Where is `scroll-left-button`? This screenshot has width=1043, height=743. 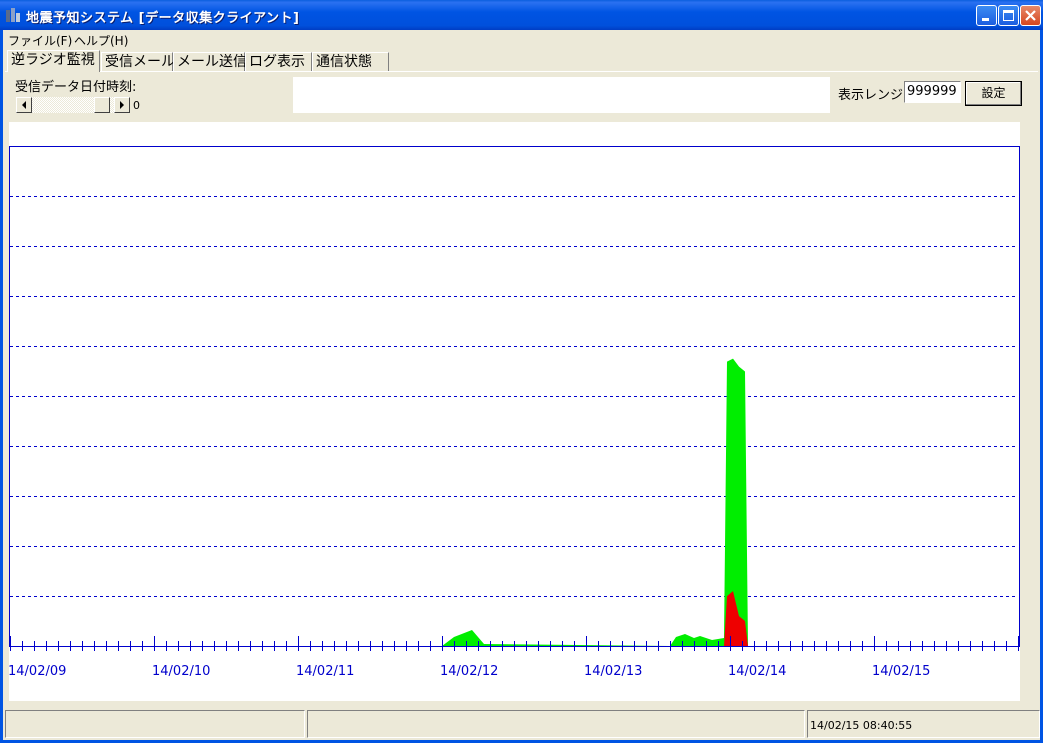
scroll-left-button is located at coordinates (24, 105).